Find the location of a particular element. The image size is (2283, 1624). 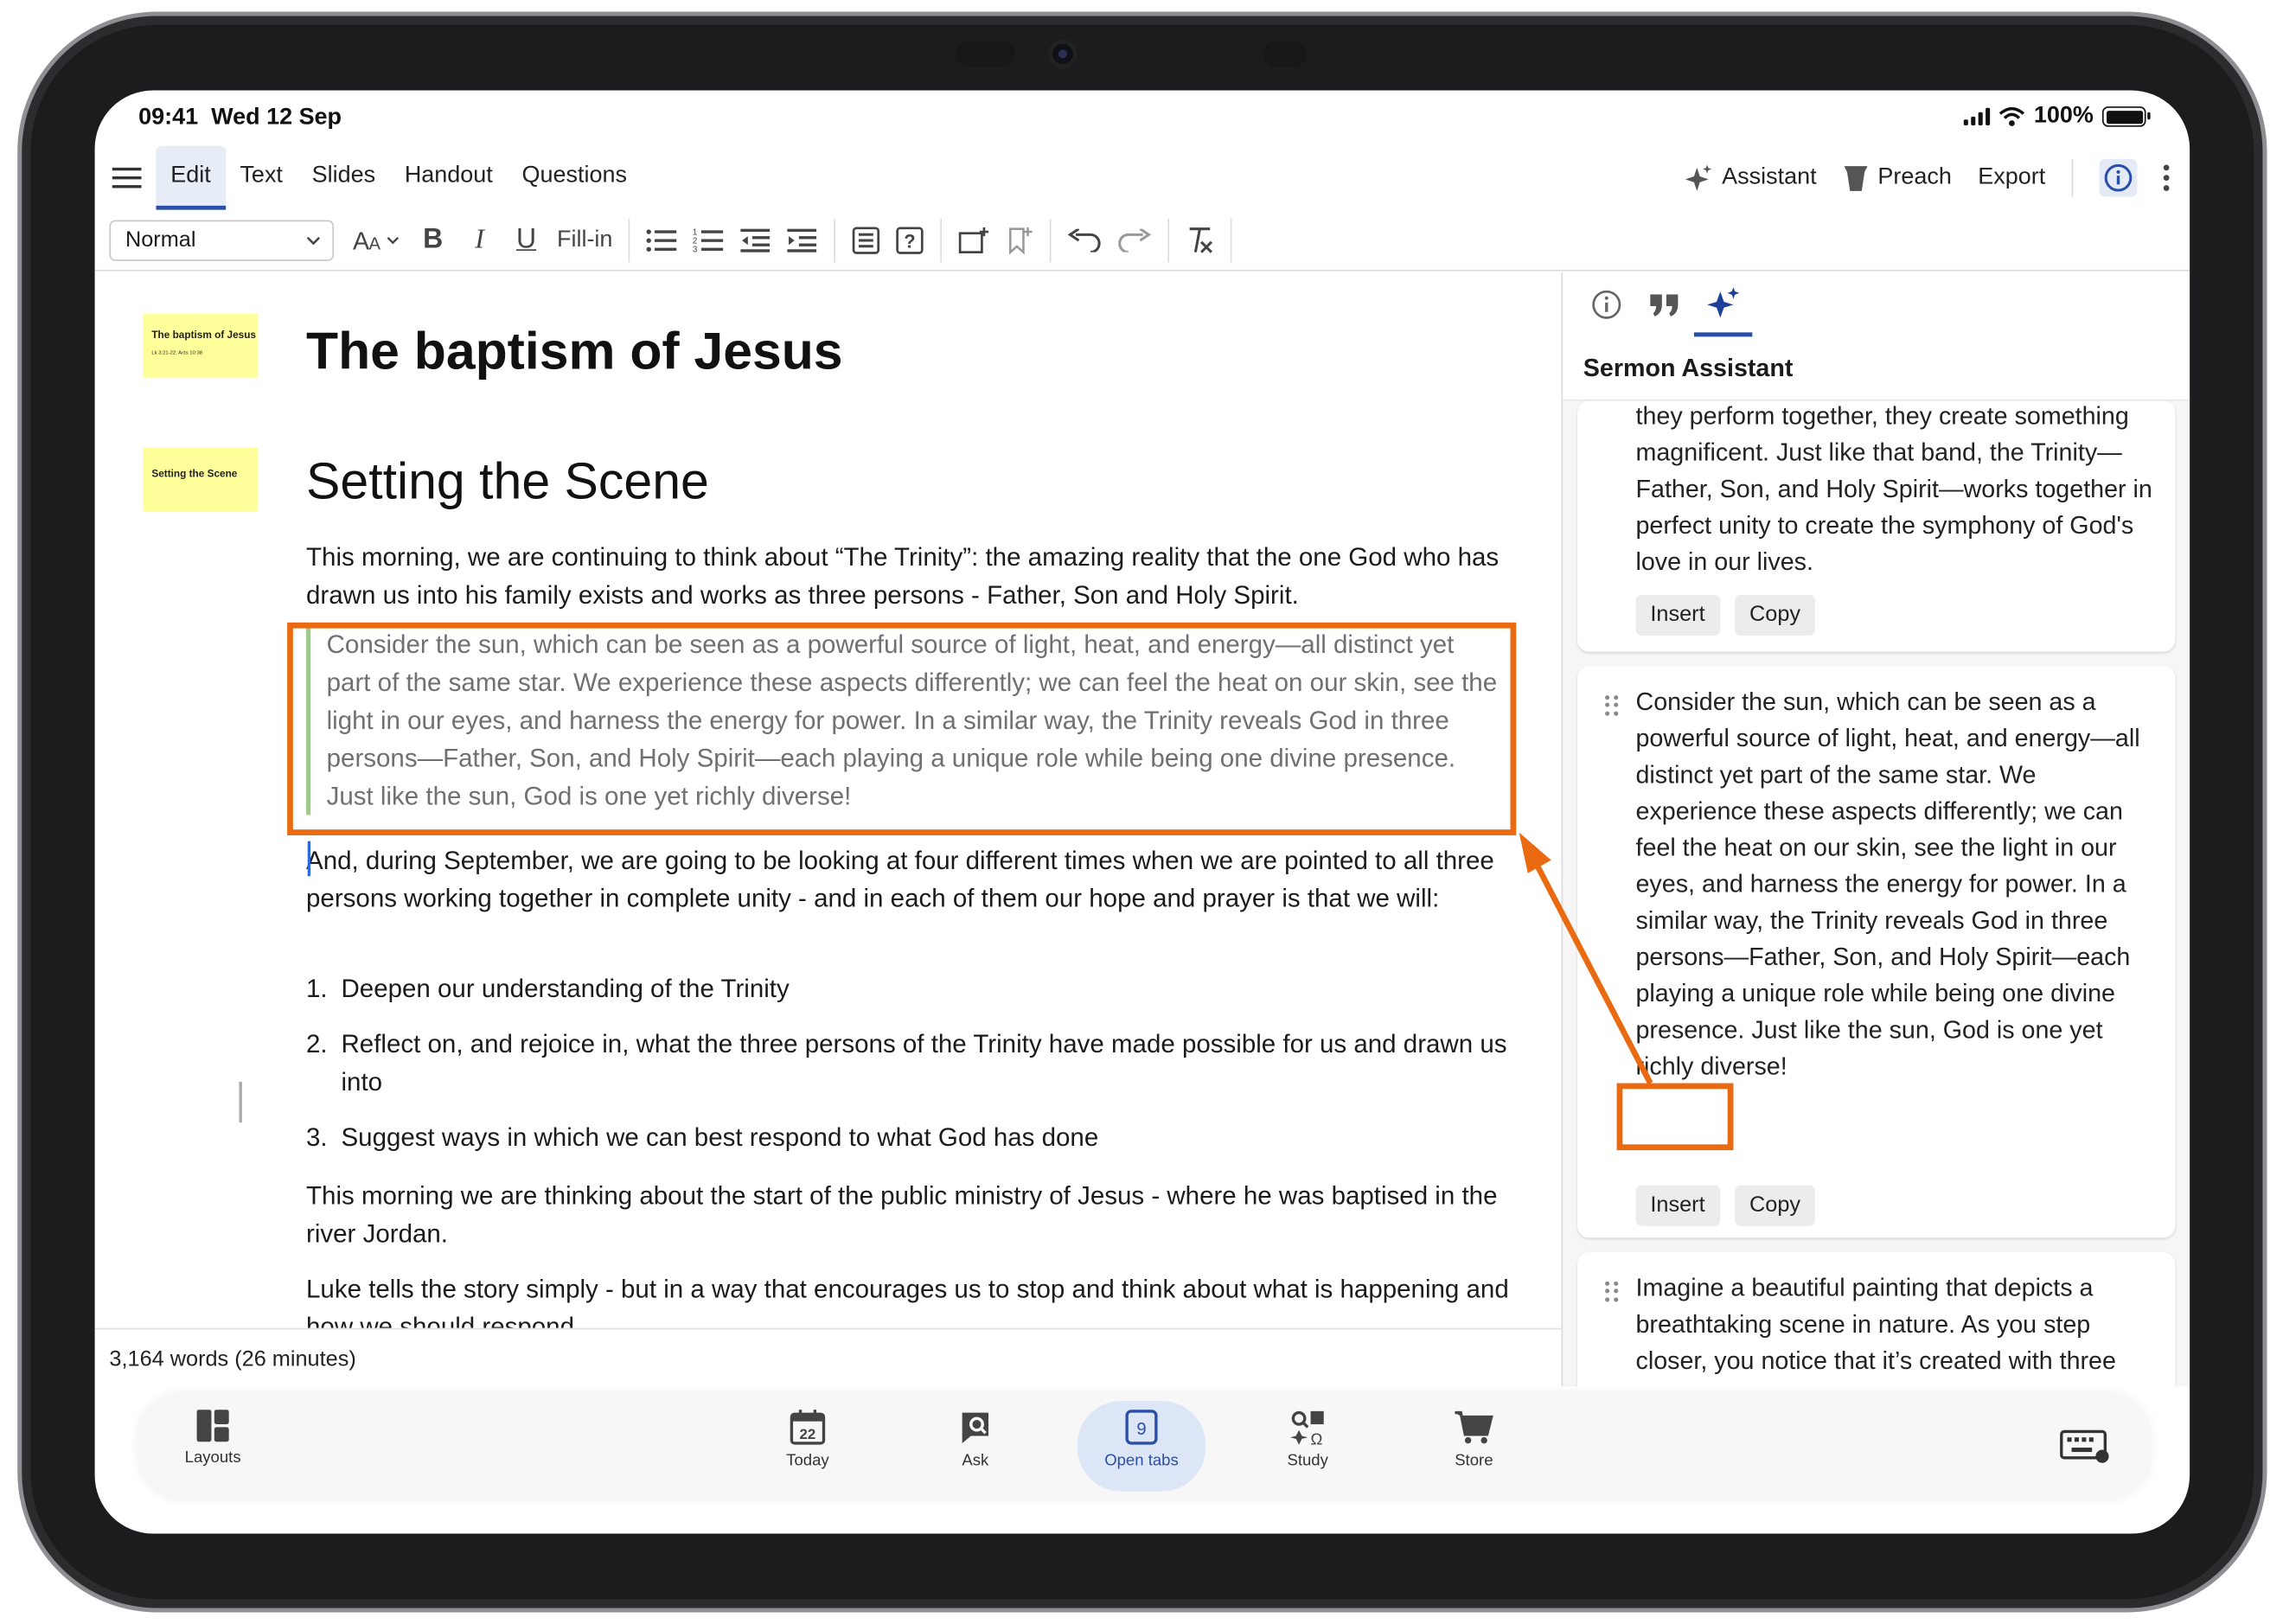

info-icon is located at coordinates (2118, 177).